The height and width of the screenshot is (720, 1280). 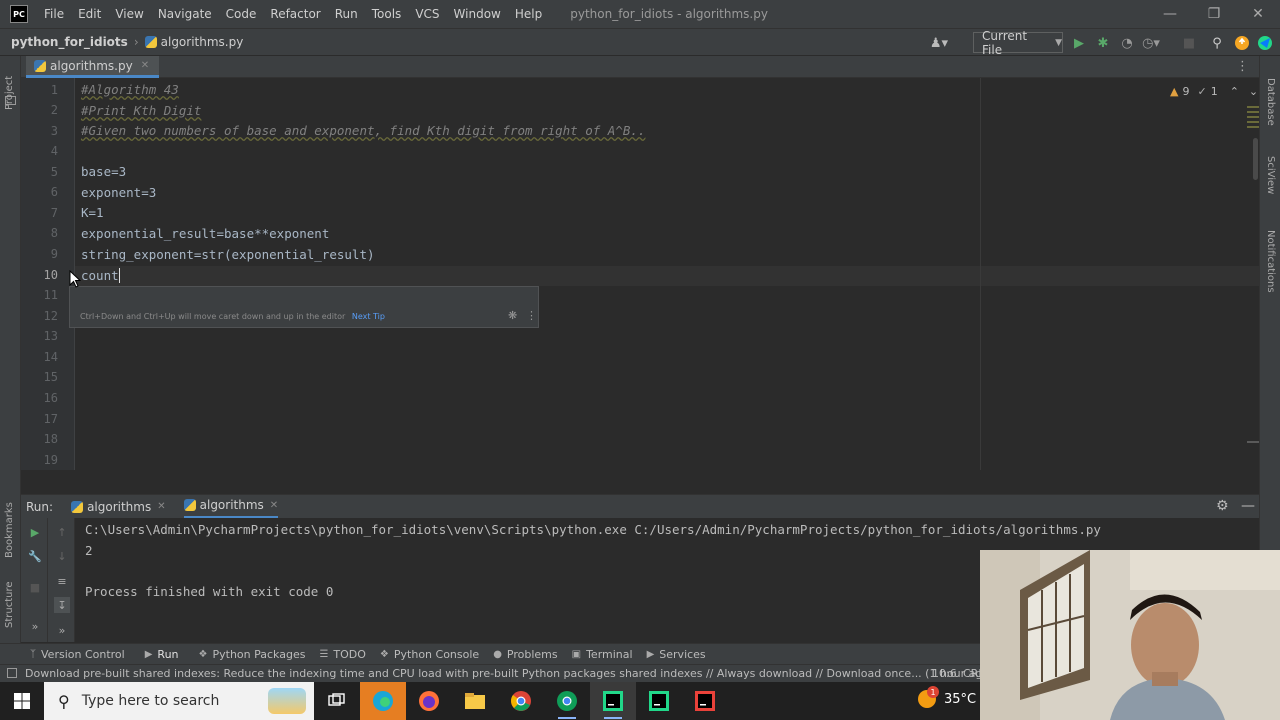 I want to click on run-configuration-select: Current File ▼, so click(x=1018, y=43).